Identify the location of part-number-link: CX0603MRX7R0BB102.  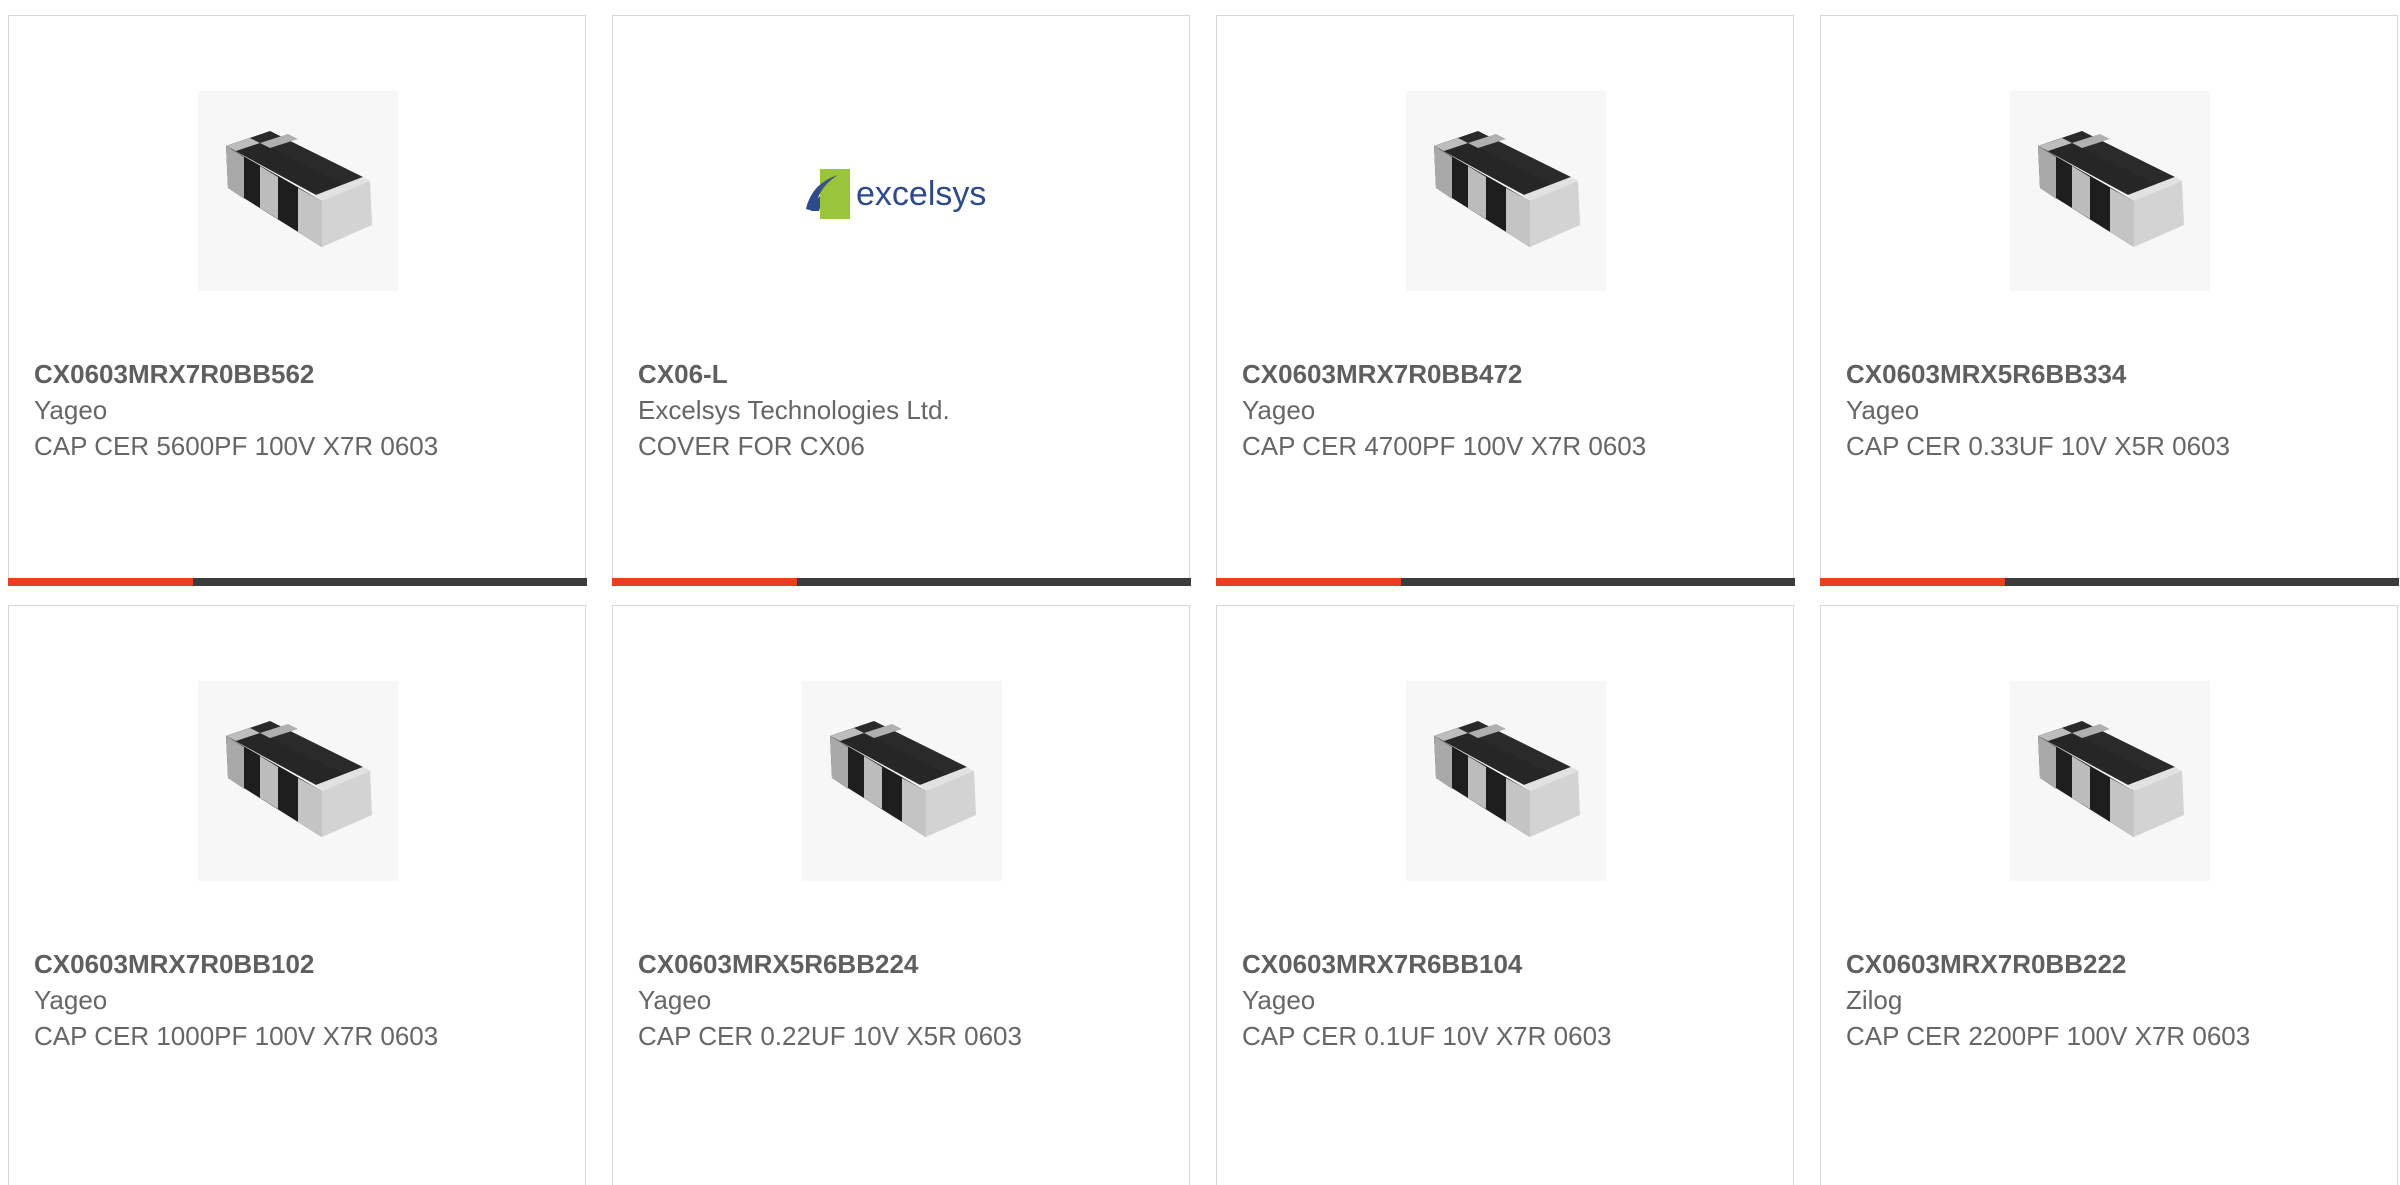
(299, 964).